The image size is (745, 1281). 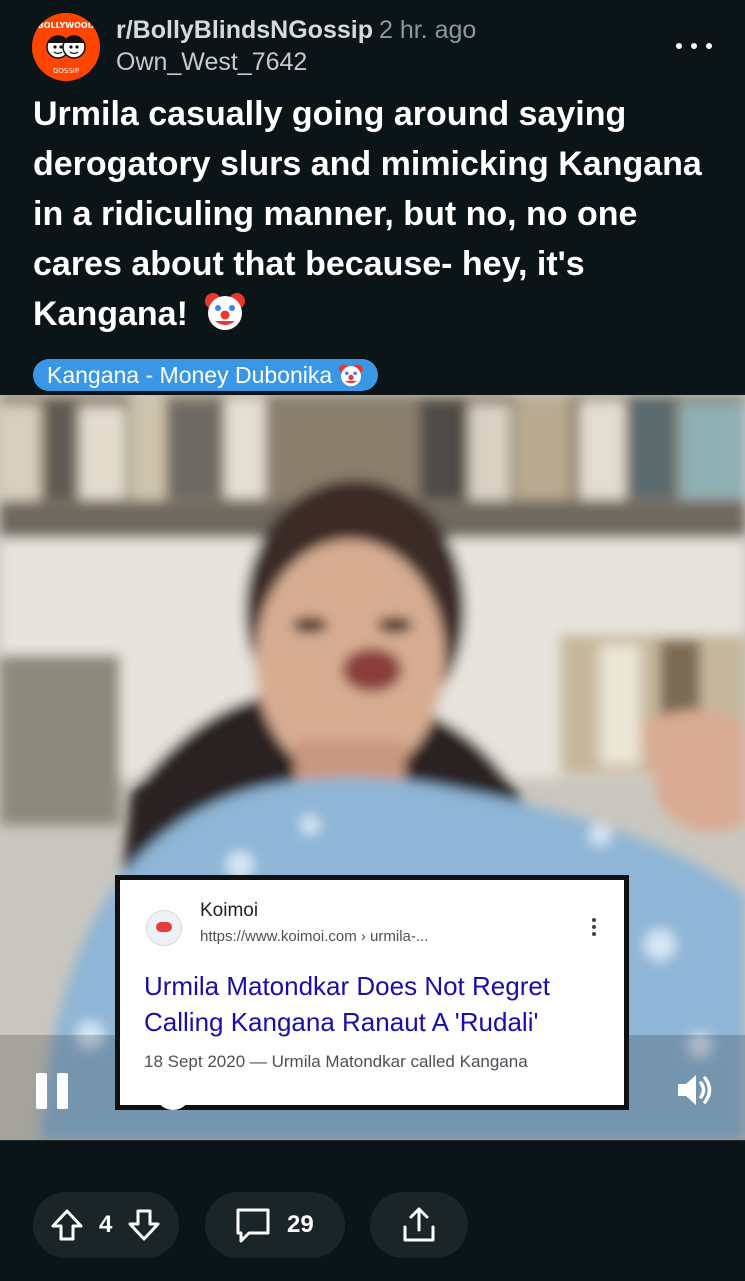 I want to click on result-headline-line: Urmila Matondkar Does Not Regret, so click(x=347, y=986).